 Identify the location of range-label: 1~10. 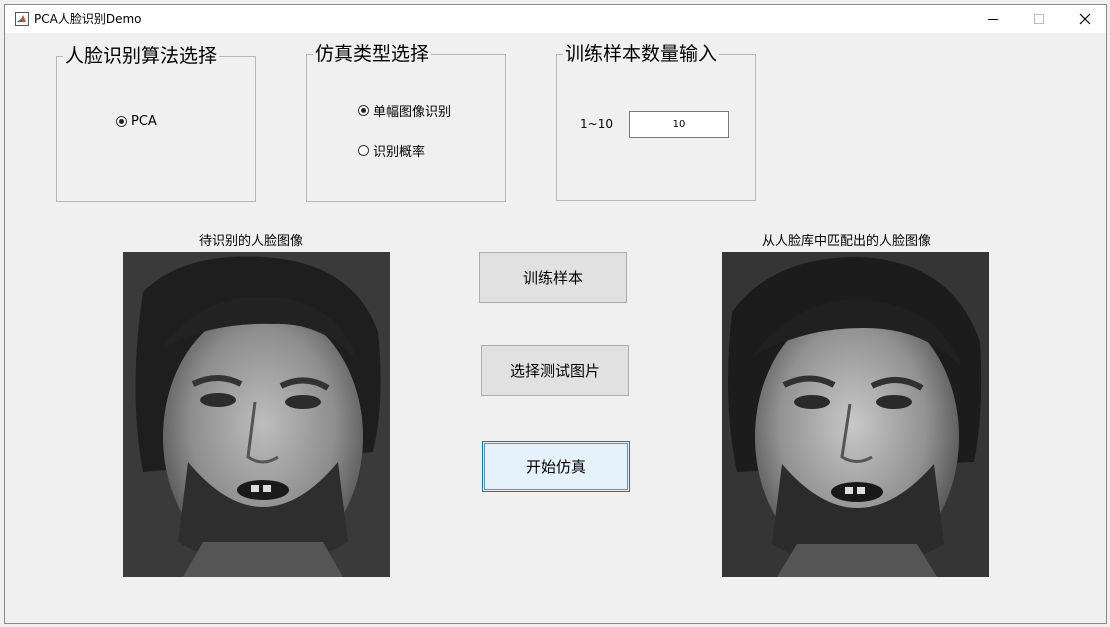
(596, 124).